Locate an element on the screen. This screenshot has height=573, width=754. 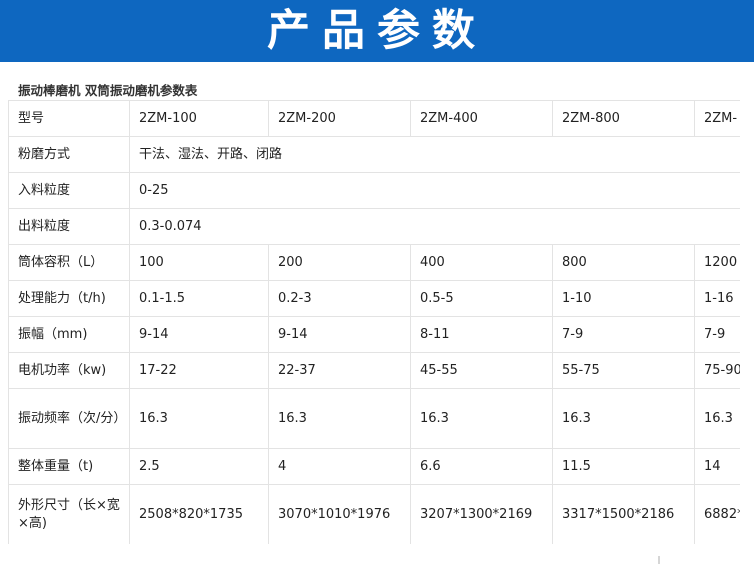
row-label-amplitude: 振幅（mm) is located at coordinates (69, 334).